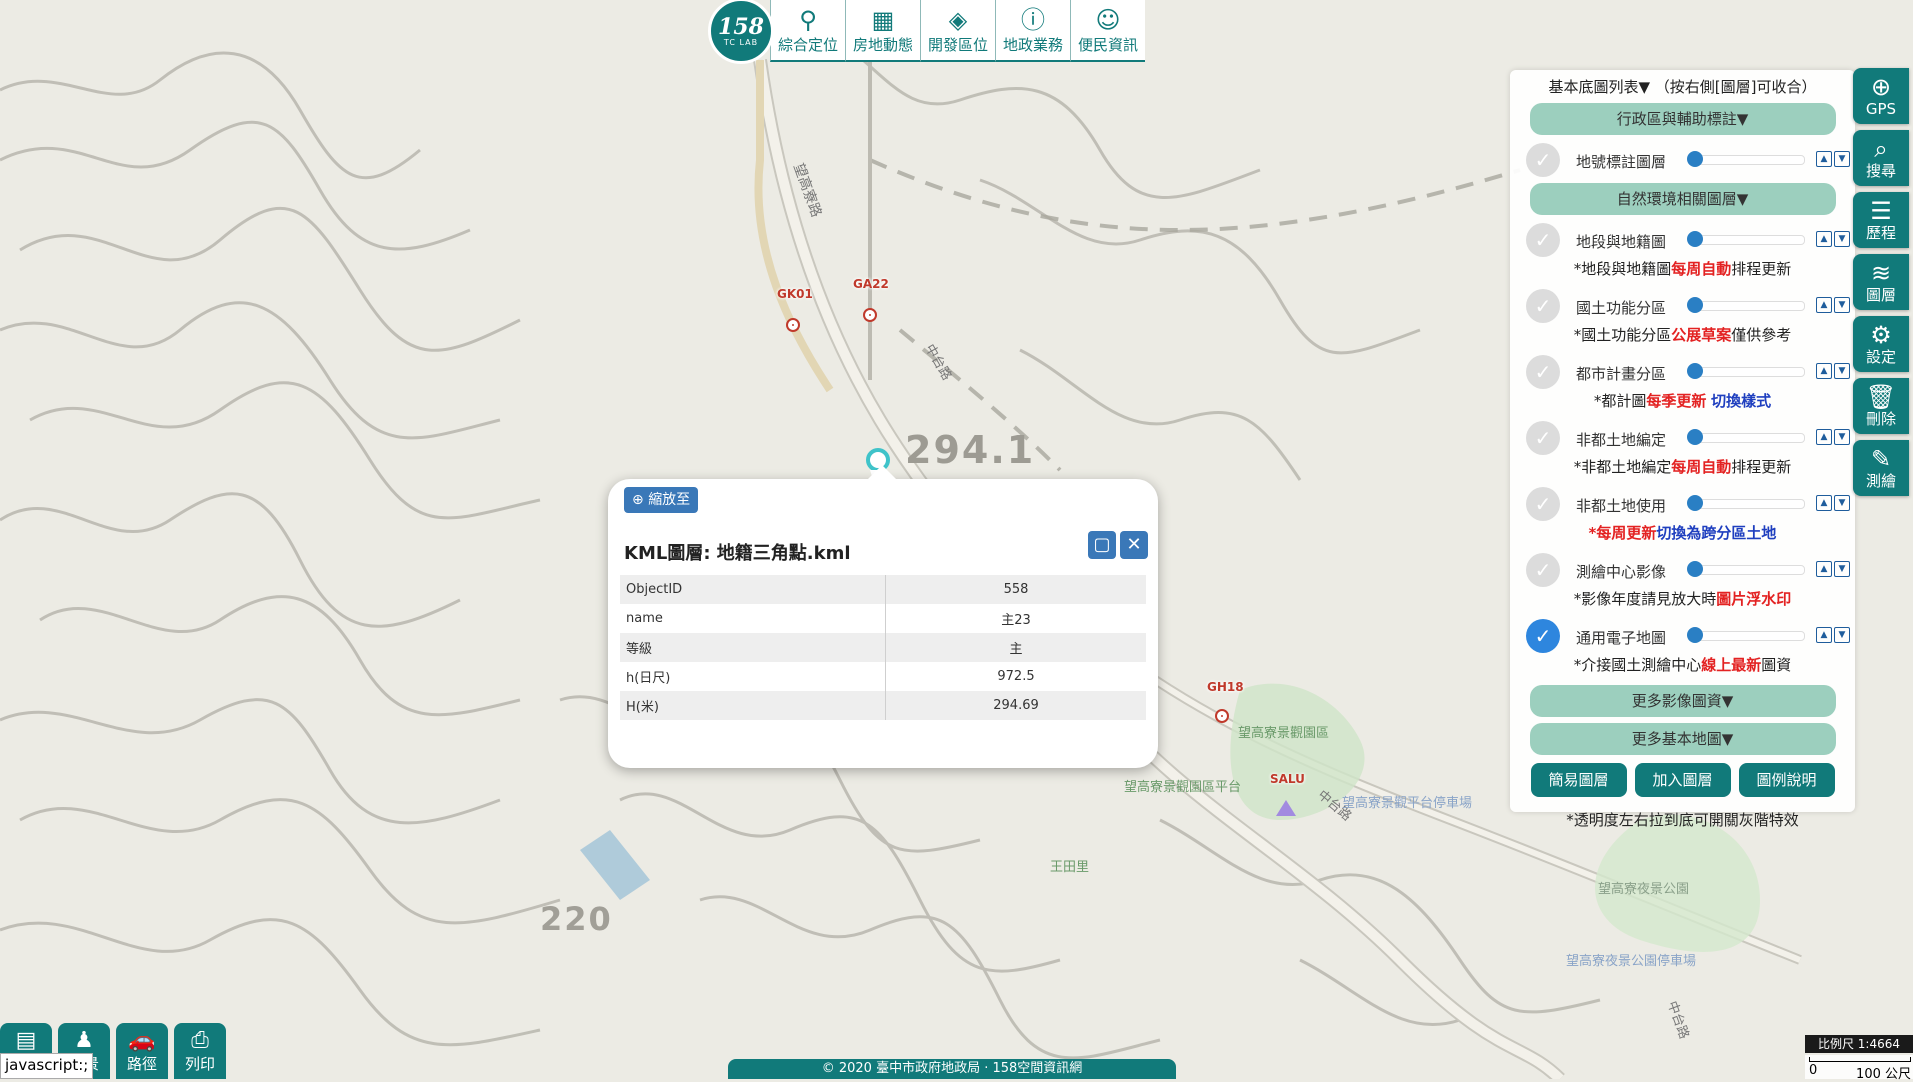  Describe the element at coordinates (741, 42) in the screenshot. I see `logo-sub: TC LAB` at that location.